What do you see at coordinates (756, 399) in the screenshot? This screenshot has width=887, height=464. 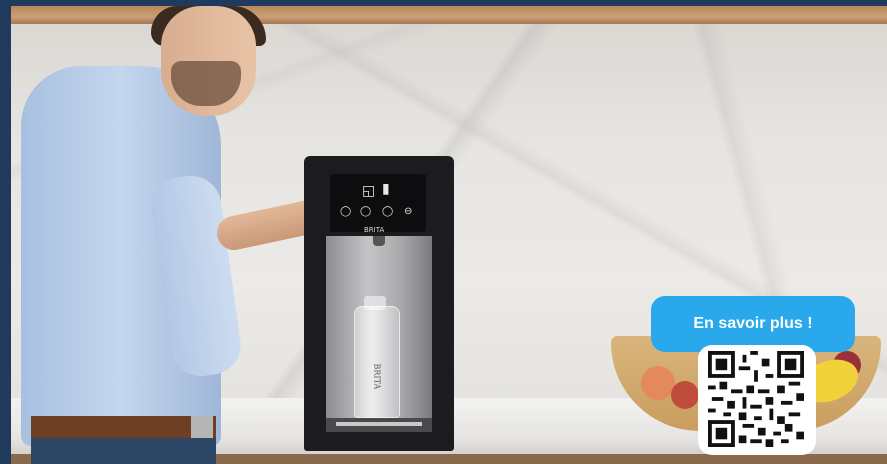 I see `qr-code` at bounding box center [756, 399].